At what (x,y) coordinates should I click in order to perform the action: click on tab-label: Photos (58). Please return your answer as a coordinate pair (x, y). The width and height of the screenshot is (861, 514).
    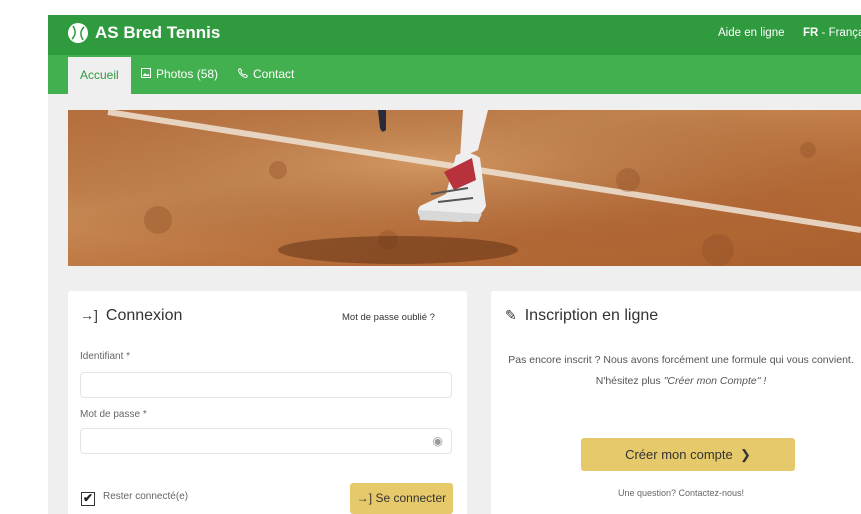
    Looking at the image, I should click on (187, 74).